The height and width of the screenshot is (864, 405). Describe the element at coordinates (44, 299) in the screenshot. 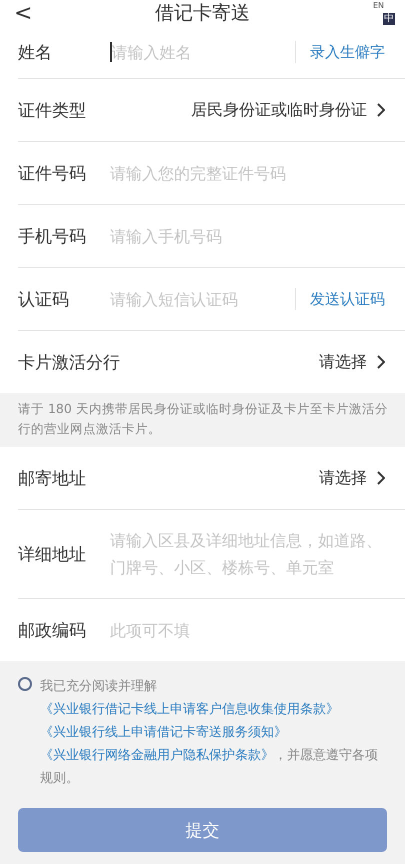

I see `field-label: 认证码` at that location.